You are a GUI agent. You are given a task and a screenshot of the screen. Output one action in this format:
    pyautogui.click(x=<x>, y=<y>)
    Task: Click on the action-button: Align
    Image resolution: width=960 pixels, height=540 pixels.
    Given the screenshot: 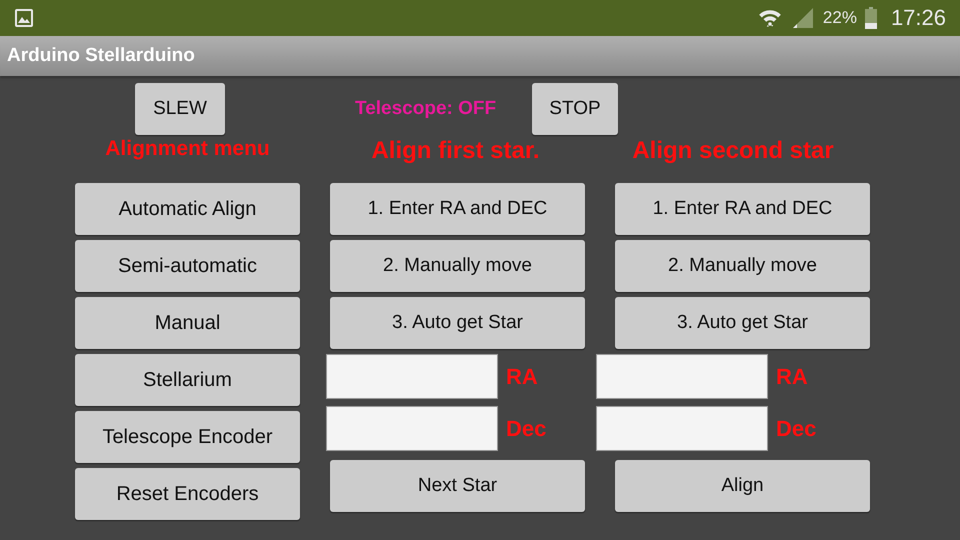 What is the action you would take?
    pyautogui.click(x=742, y=486)
    